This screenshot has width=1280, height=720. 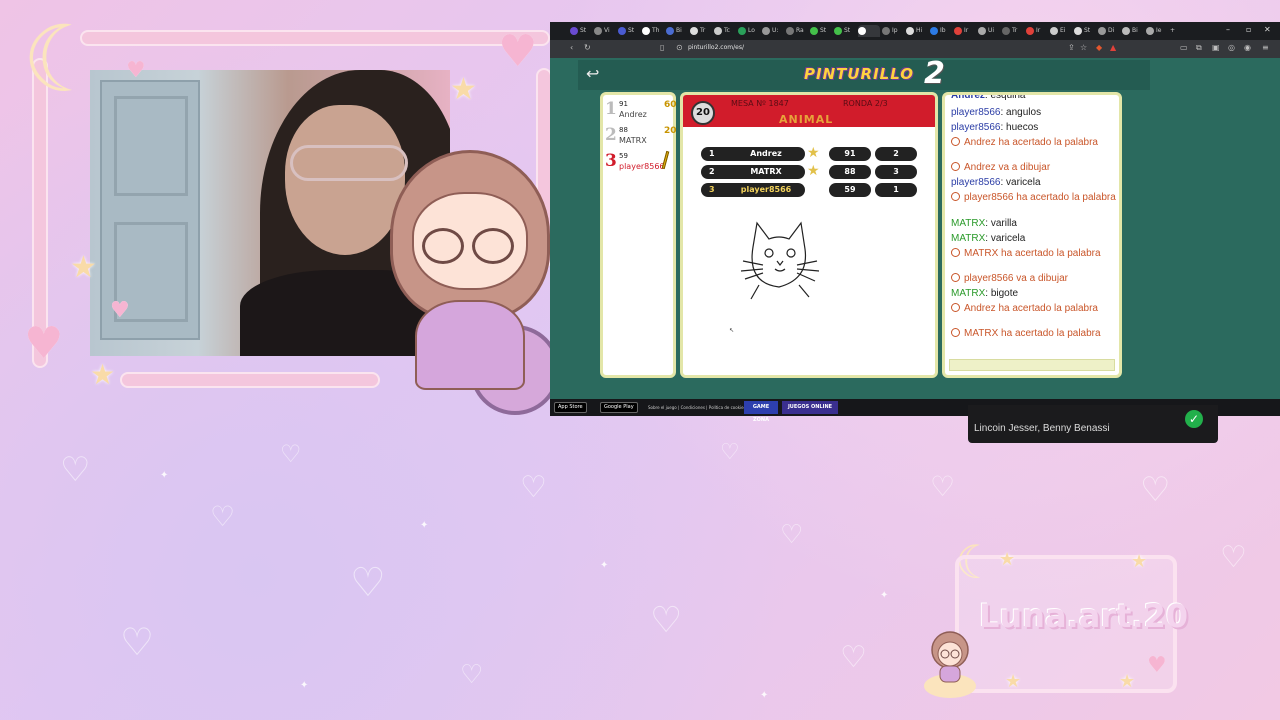 What do you see at coordinates (592, 73) in the screenshot?
I see `back-arrow-icon: ↩` at bounding box center [592, 73].